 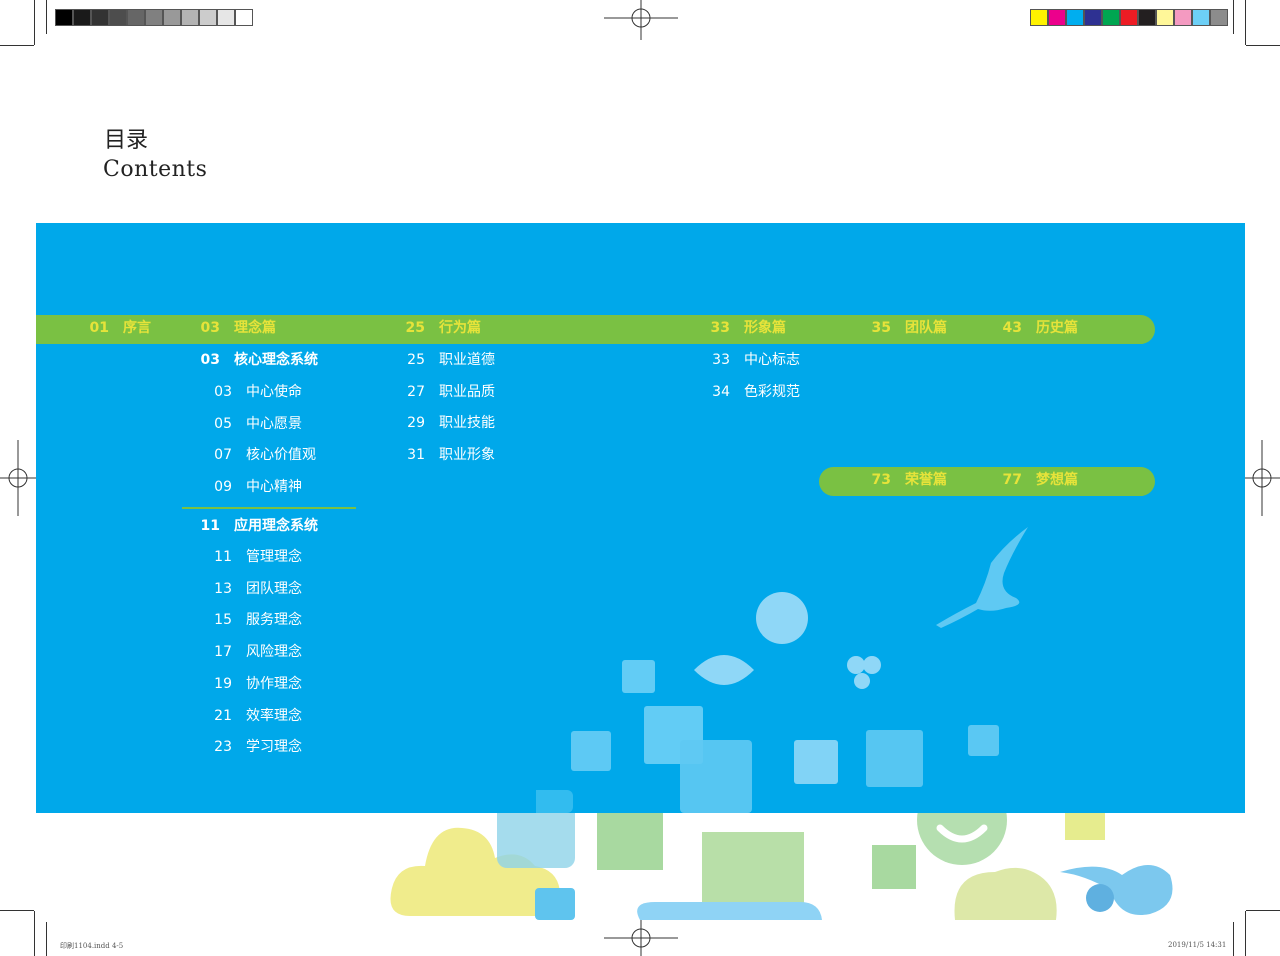 What do you see at coordinates (276, 526) in the screenshot?
I see `subsection-heading-label: 应用理念系统` at bounding box center [276, 526].